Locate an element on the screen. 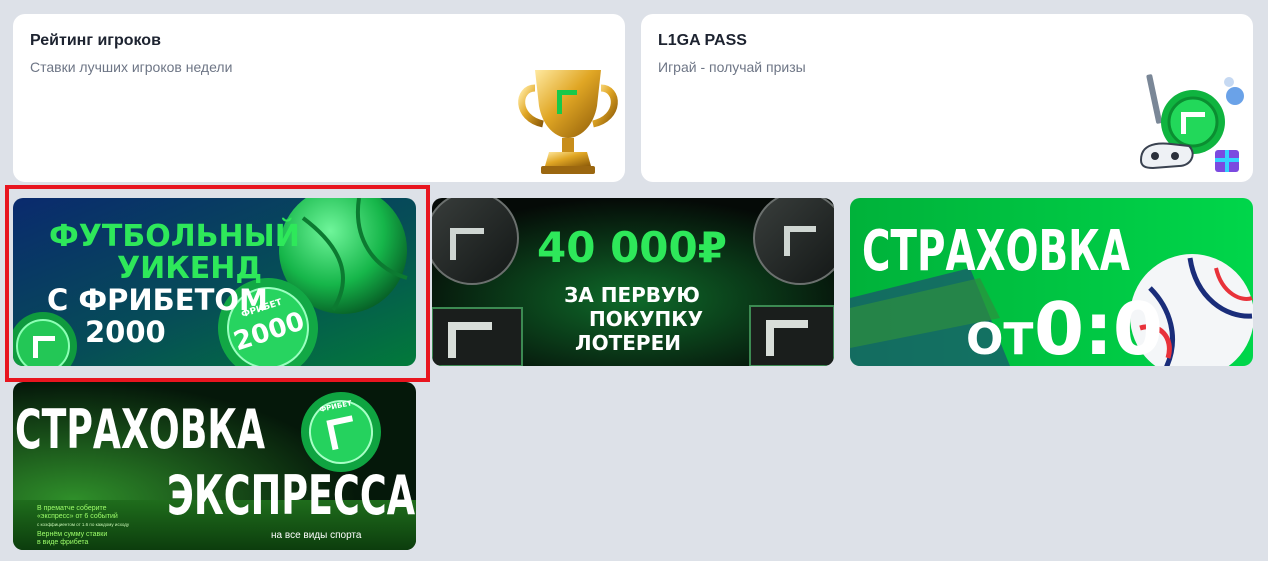 This screenshot has width=1268, height=561. express-rule-2: с коэффициентом от 1.6 по каждому исходу is located at coordinates (83, 524).